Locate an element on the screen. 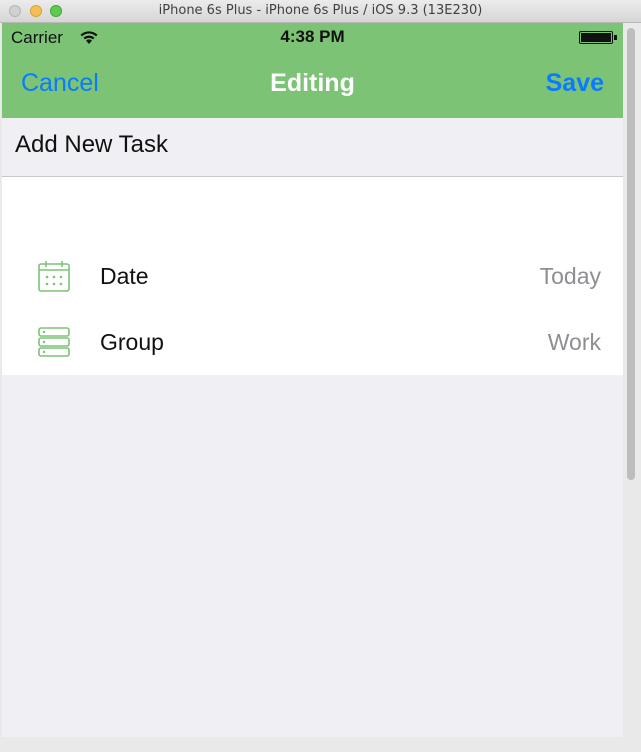  battery-icon is located at coordinates (596, 37).